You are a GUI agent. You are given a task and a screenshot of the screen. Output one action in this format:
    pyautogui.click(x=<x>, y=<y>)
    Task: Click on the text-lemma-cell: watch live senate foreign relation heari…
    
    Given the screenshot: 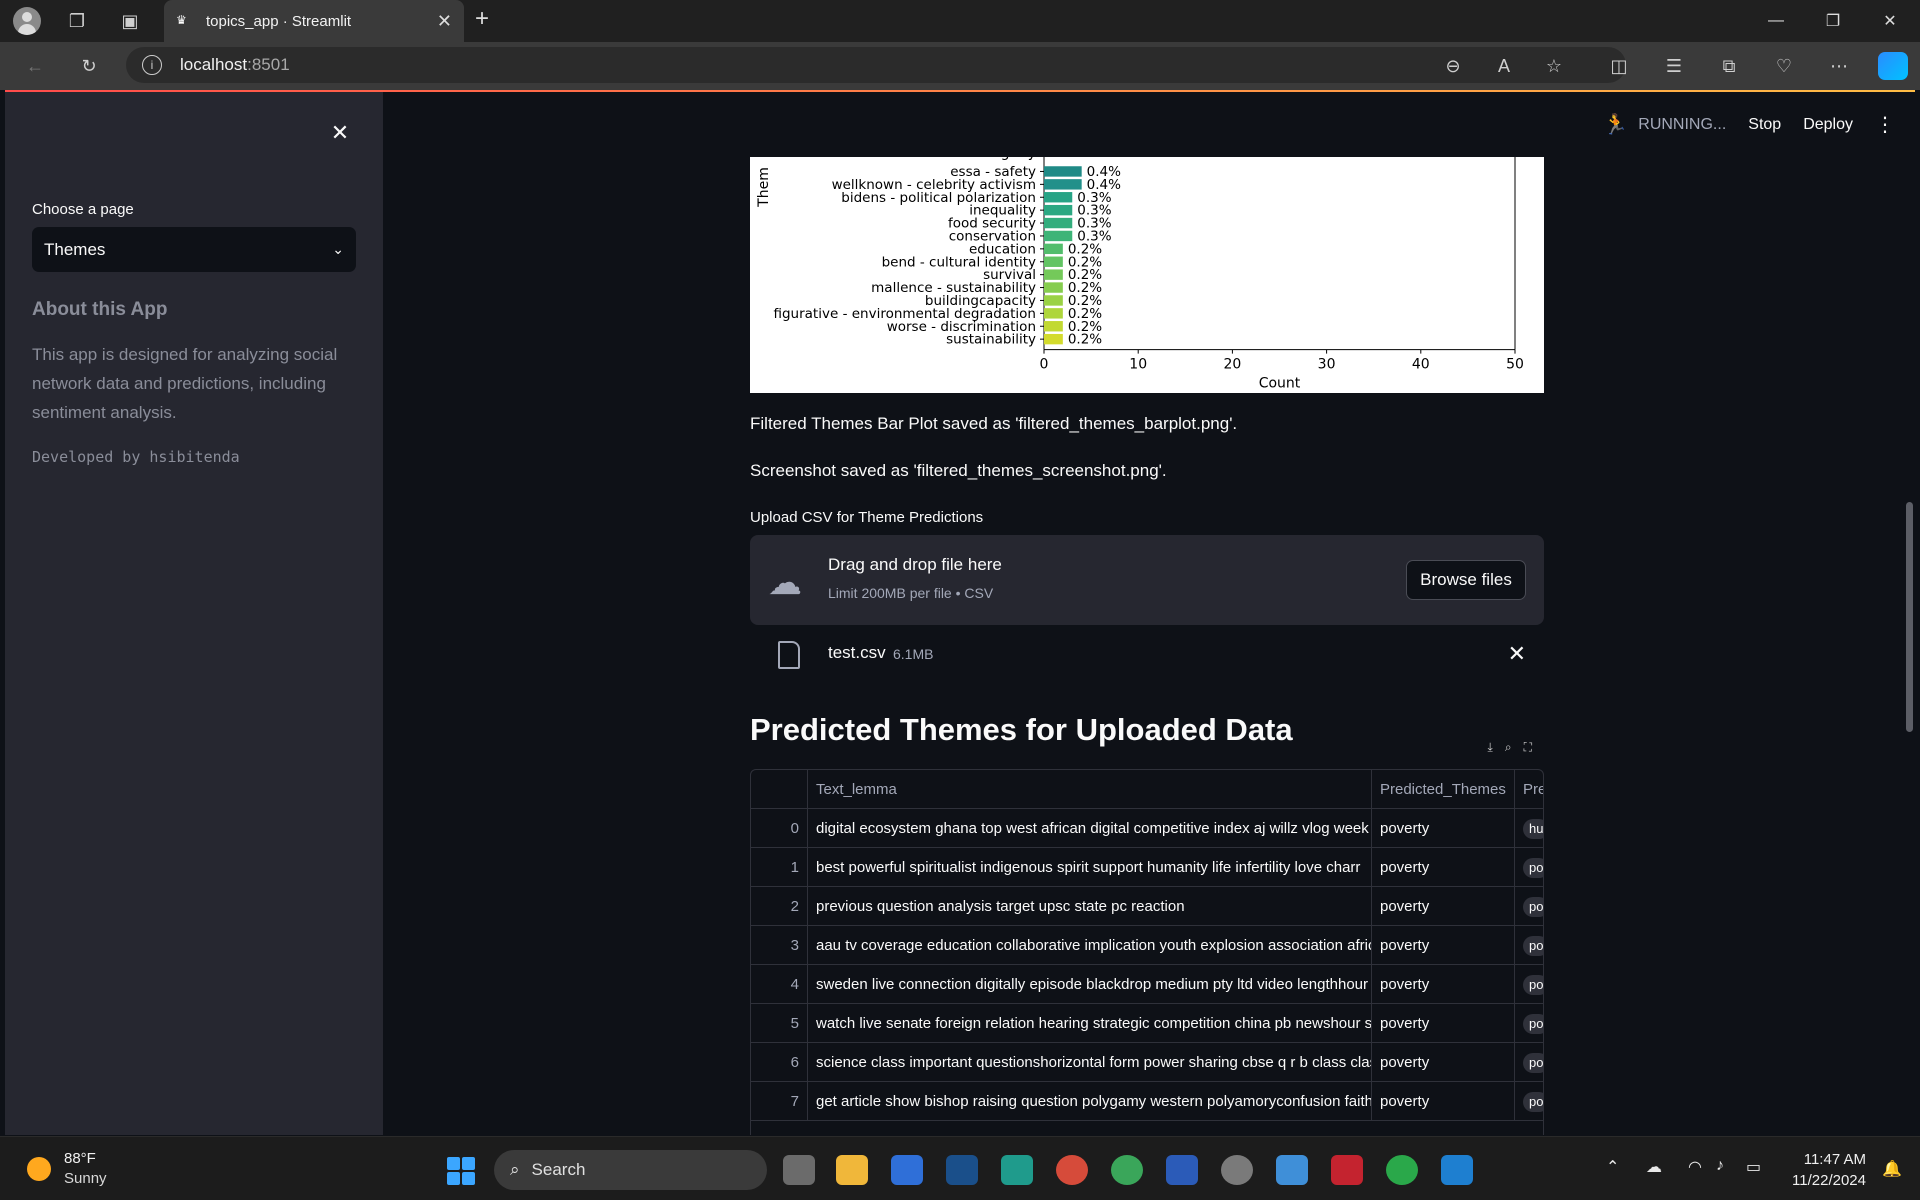 What is the action you would take?
    pyautogui.click(x=1090, y=1023)
    